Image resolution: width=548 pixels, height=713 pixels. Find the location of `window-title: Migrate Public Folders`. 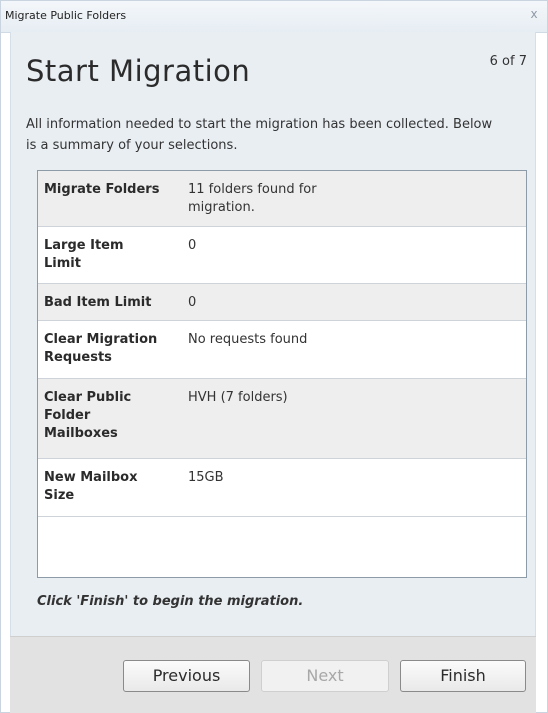

window-title: Migrate Public Folders is located at coordinates (66, 15).